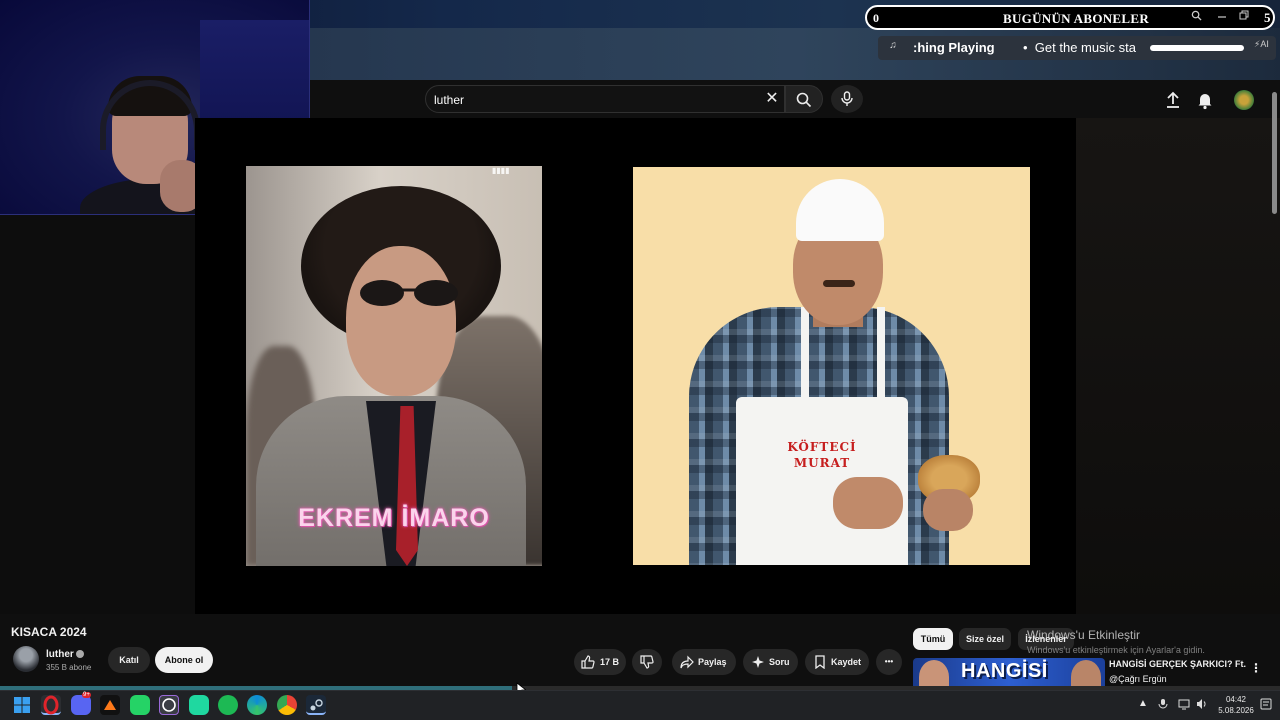 The image size is (1280, 720). I want to click on obs-icon, so click(169, 705).